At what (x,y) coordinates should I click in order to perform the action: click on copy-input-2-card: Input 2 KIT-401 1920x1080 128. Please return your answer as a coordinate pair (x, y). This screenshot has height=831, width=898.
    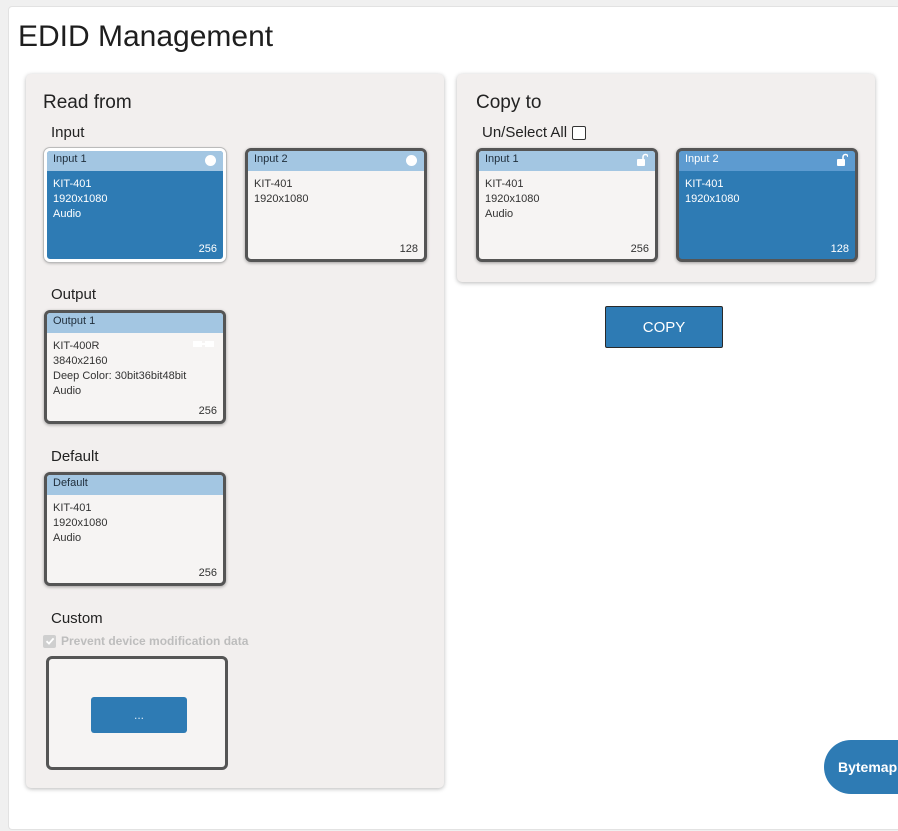
    Looking at the image, I should click on (767, 205).